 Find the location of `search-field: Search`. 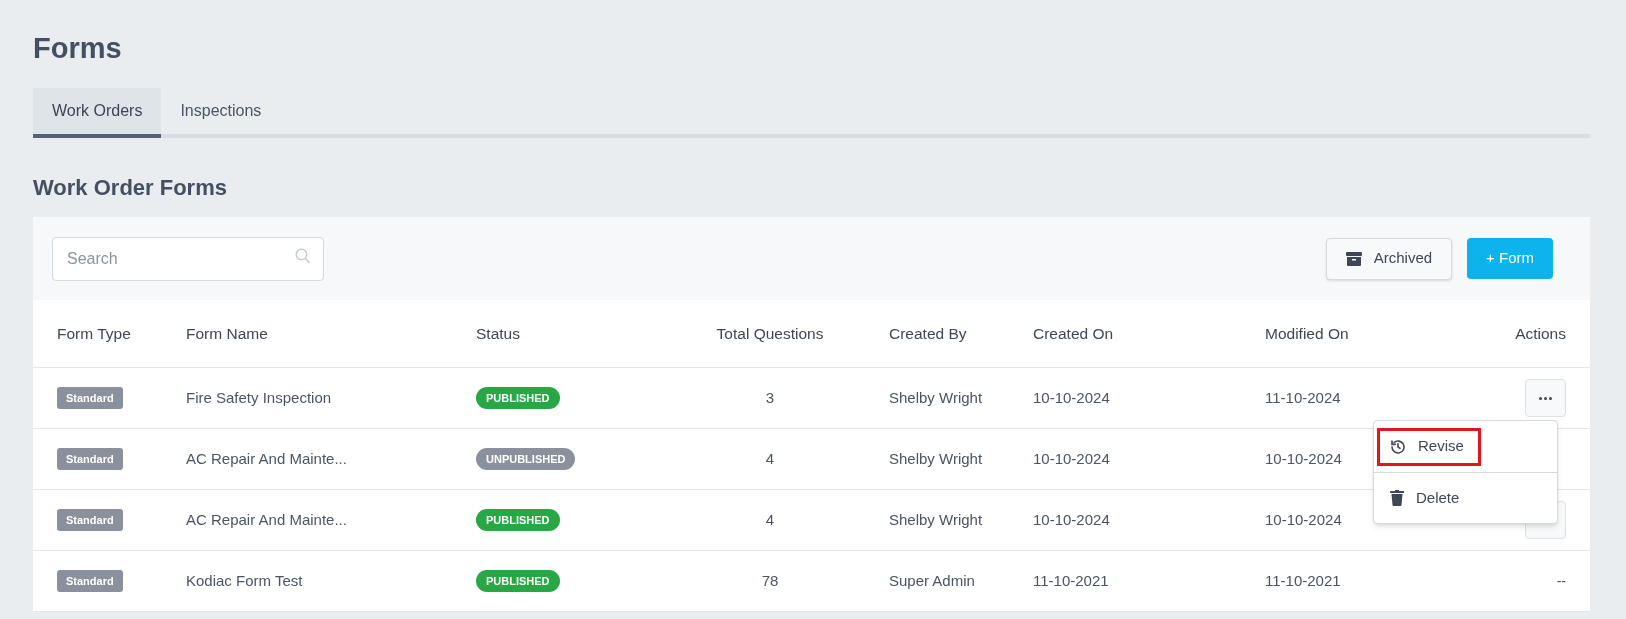

search-field: Search is located at coordinates (188, 258).